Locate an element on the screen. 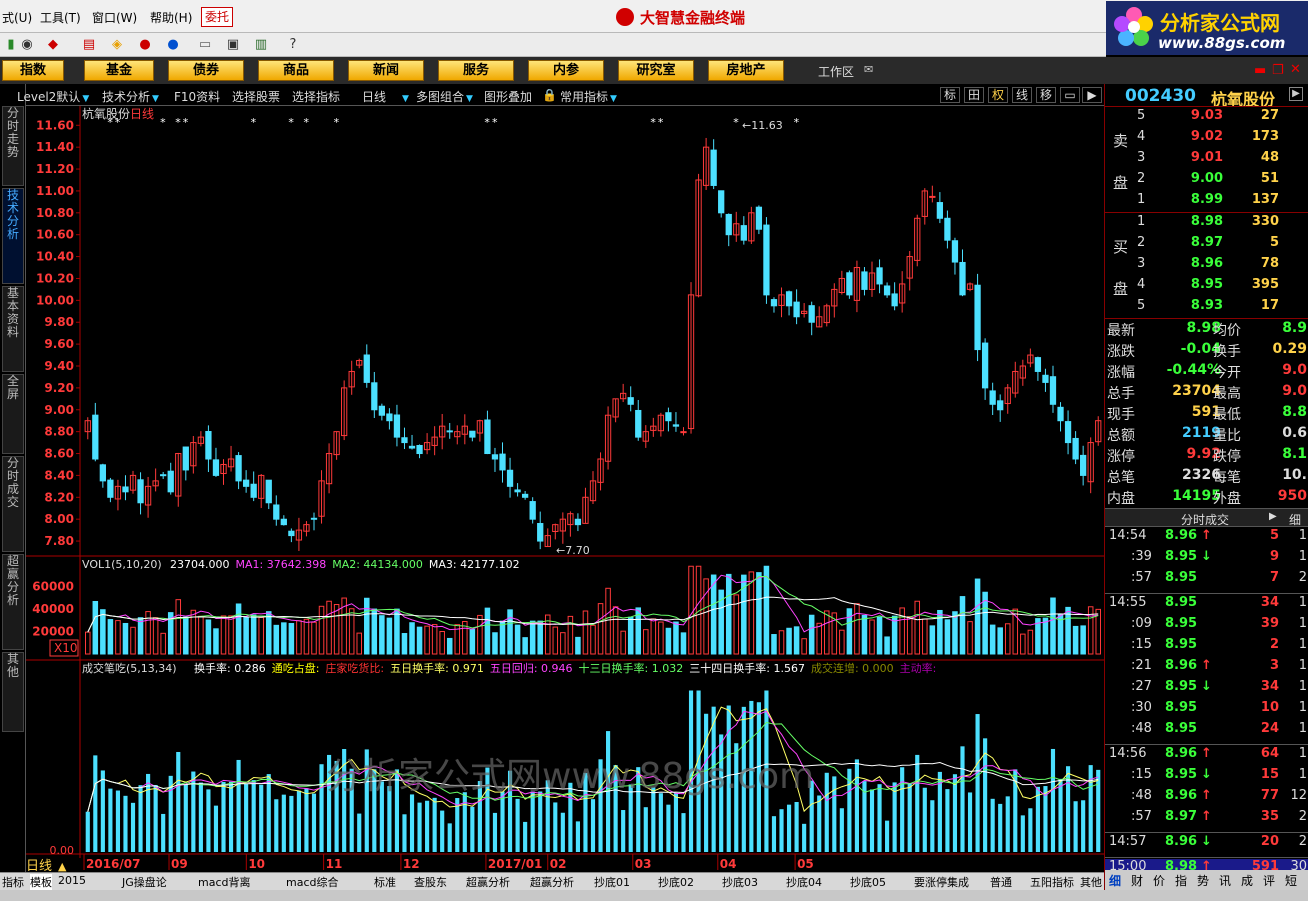 The width and height of the screenshot is (1308, 901). menu-window: 窗口(W) is located at coordinates (114, 17).